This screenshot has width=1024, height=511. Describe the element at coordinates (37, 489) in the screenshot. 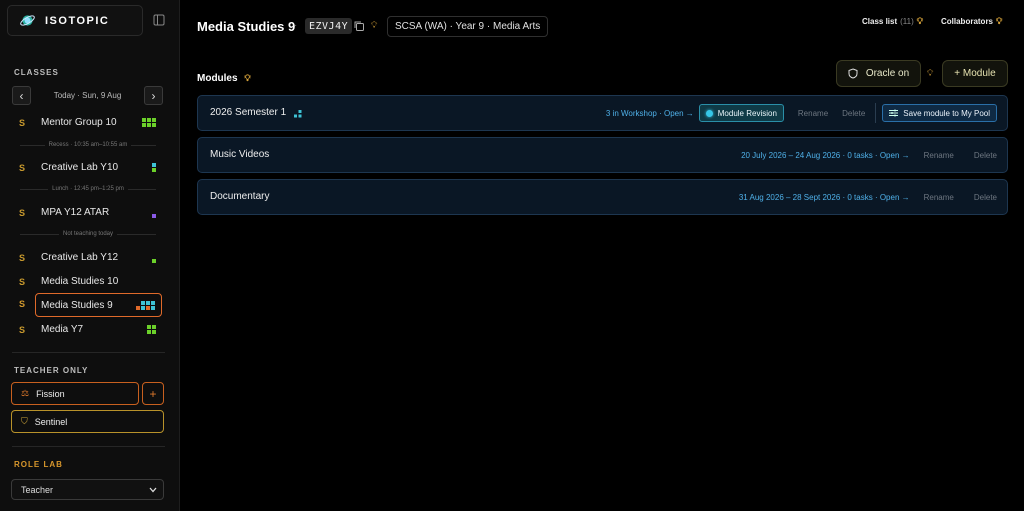

I see `role-select-value: Teacher` at that location.